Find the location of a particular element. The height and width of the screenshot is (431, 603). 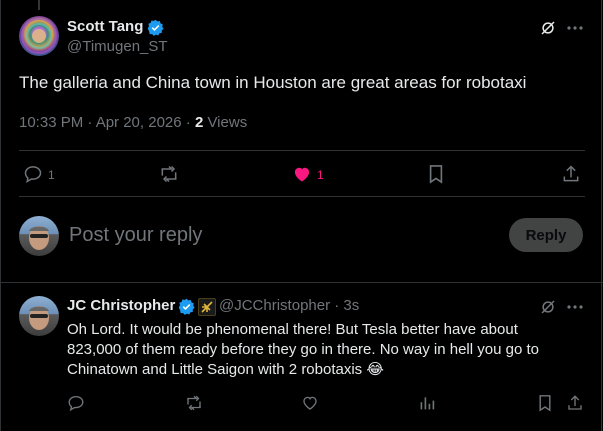

avatar-pattern-icon is located at coordinates (39, 36).